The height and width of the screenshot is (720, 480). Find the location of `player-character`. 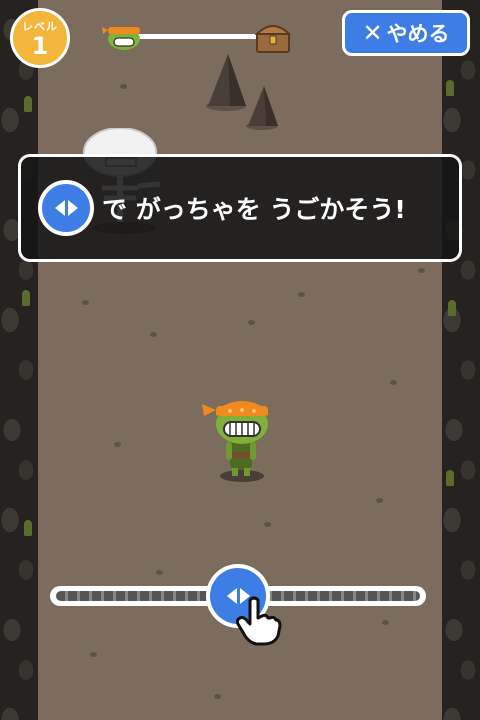

player-character is located at coordinates (235, 441).